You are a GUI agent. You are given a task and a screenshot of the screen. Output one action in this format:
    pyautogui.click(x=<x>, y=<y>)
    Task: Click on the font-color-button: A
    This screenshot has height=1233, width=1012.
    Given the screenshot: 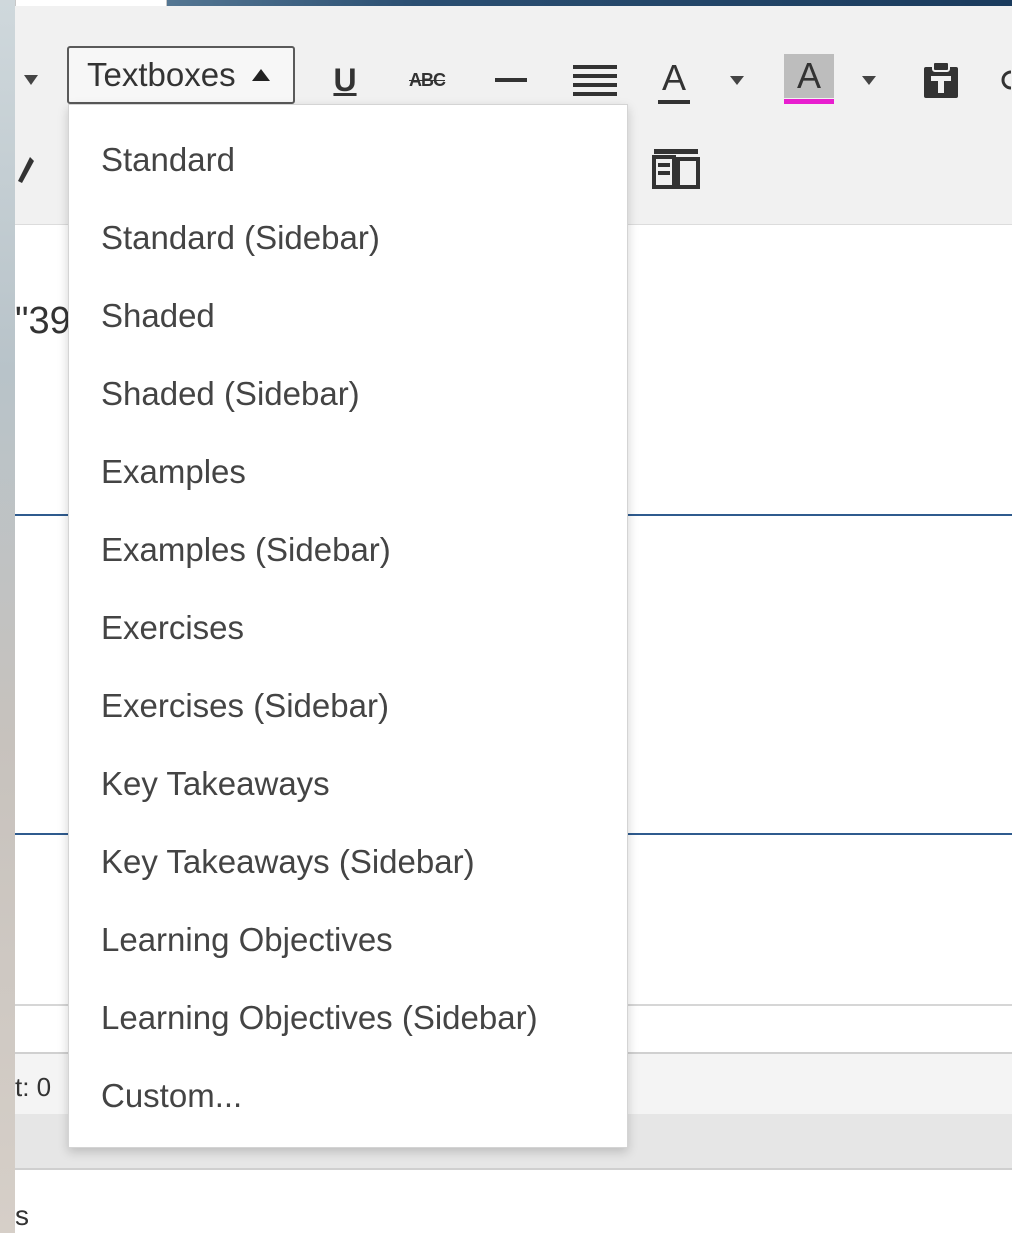 What is the action you would take?
    pyautogui.click(x=674, y=80)
    